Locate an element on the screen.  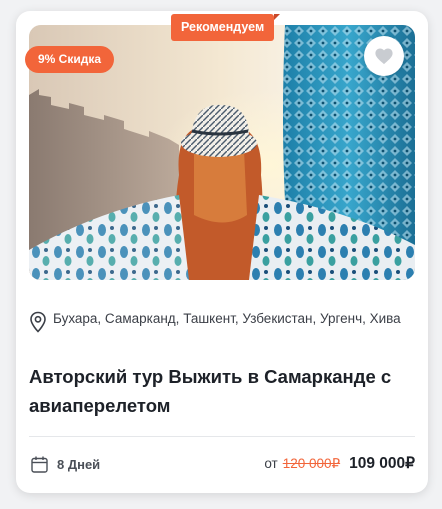
price: от 120 000₽ 109 000₽ is located at coordinates (339, 463).